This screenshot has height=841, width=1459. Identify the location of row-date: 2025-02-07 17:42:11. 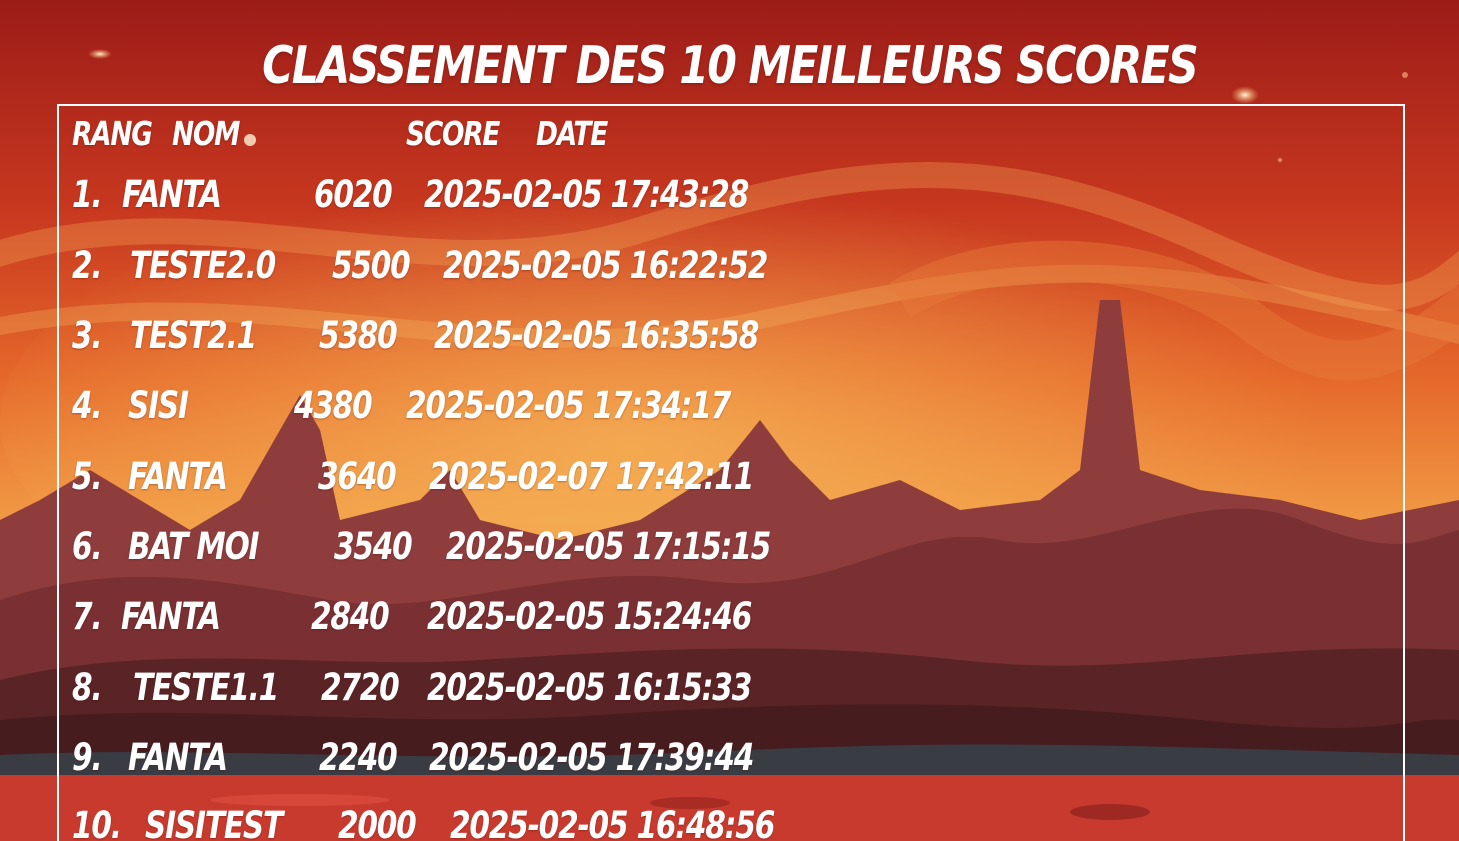
(591, 476).